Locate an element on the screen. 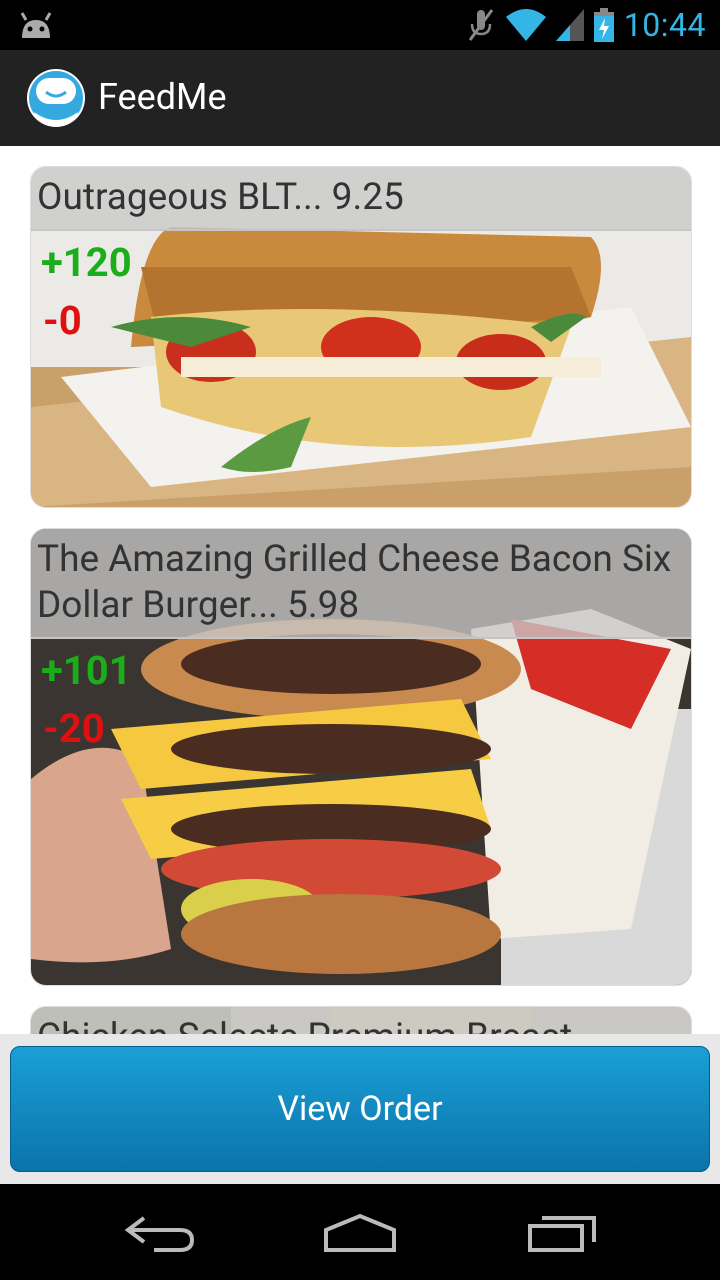 Image resolution: width=720 pixels, height=1280 pixels. battery-icon is located at coordinates (603, 25).